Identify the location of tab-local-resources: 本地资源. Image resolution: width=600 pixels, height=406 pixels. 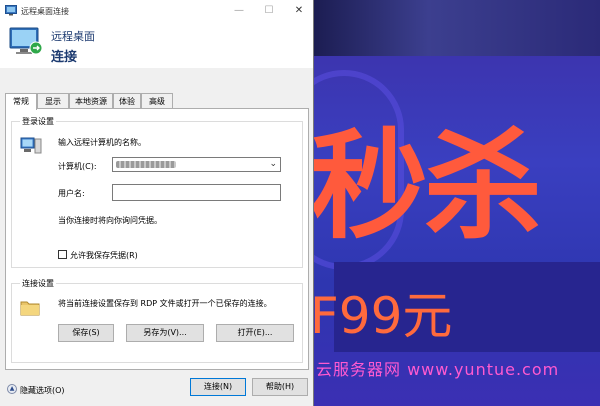
(91, 101).